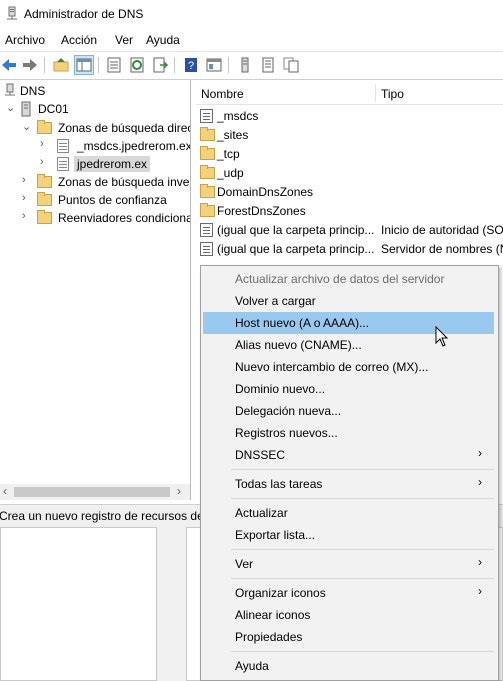  Describe the element at coordinates (349, 135) in the screenshot. I see `list-item: _sites` at that location.